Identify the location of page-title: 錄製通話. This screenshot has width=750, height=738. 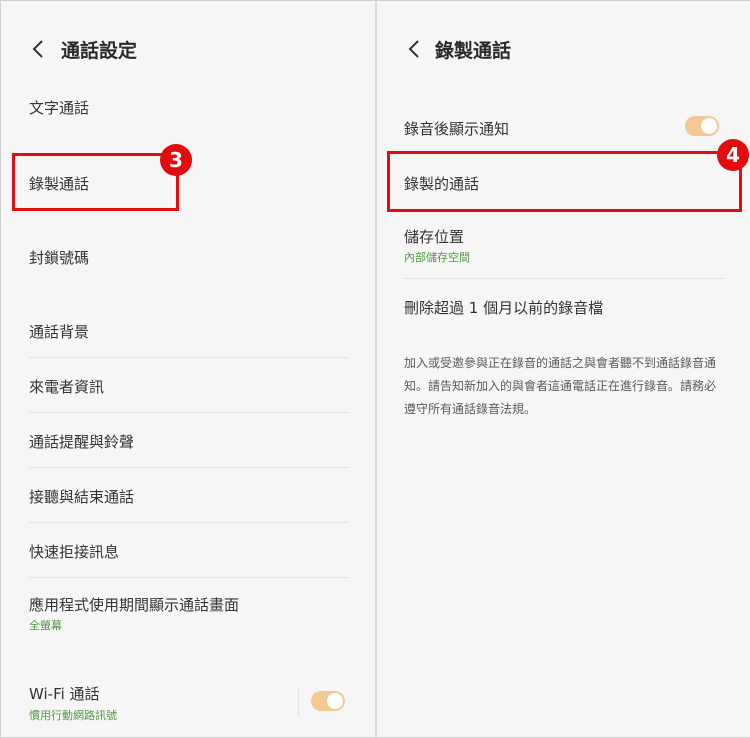
(473, 51).